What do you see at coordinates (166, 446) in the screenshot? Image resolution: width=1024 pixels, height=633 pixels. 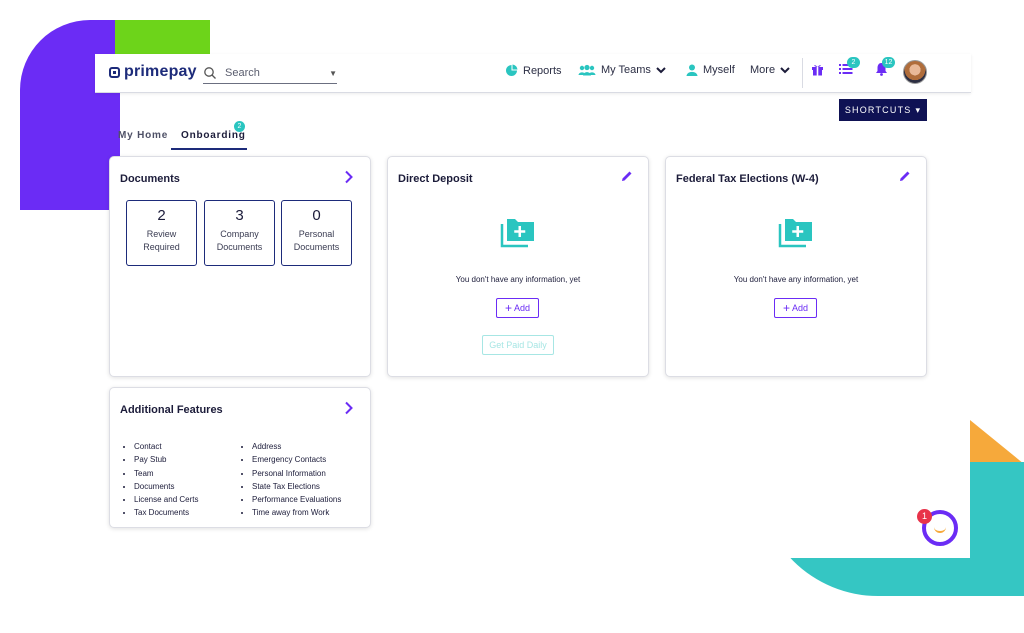 I see `list-item: Contact` at bounding box center [166, 446].